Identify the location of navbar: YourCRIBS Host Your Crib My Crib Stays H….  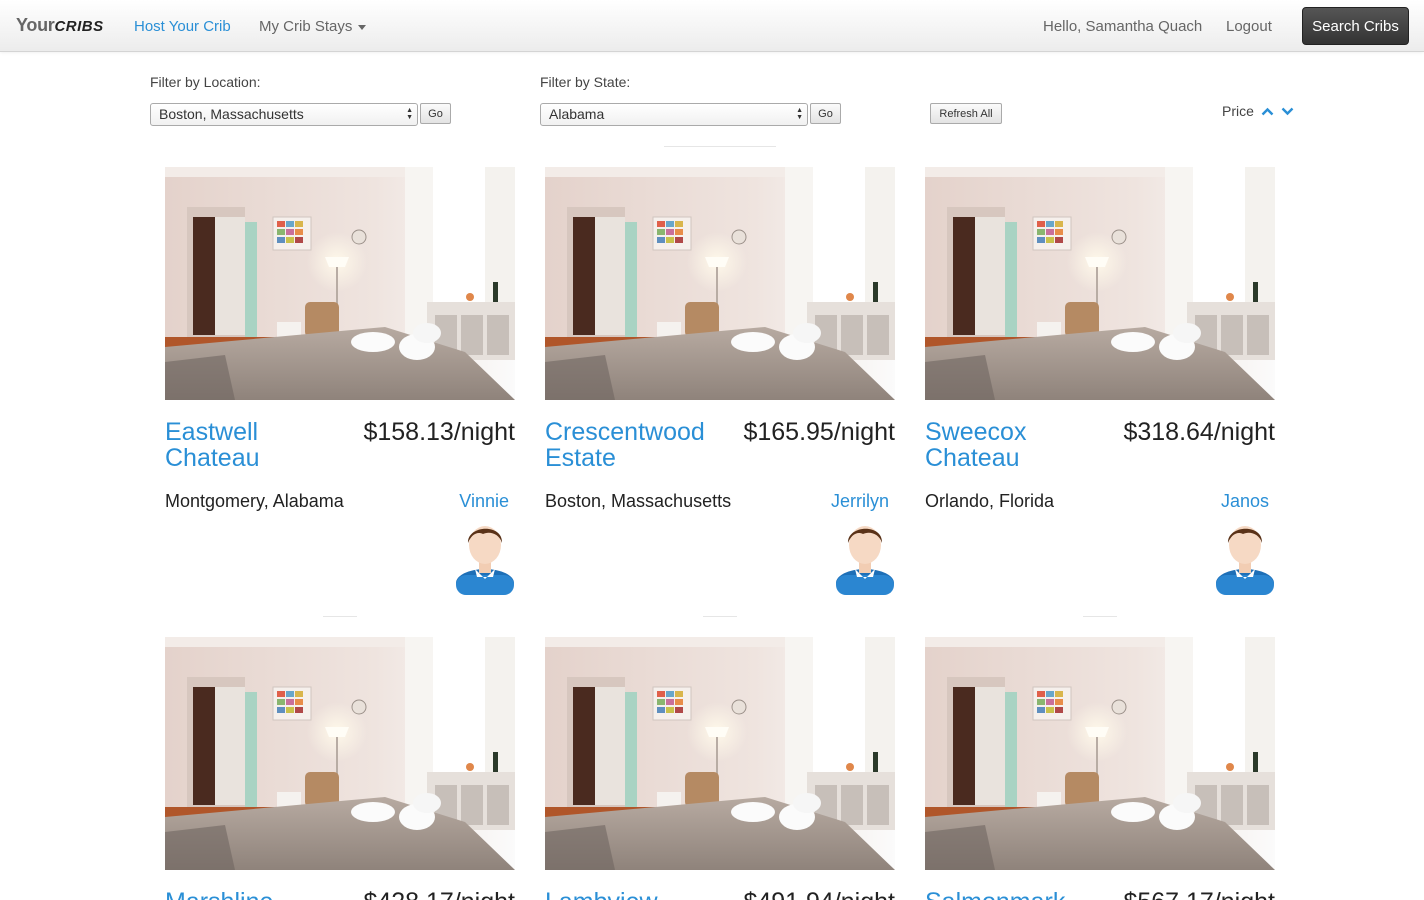
(712, 26).